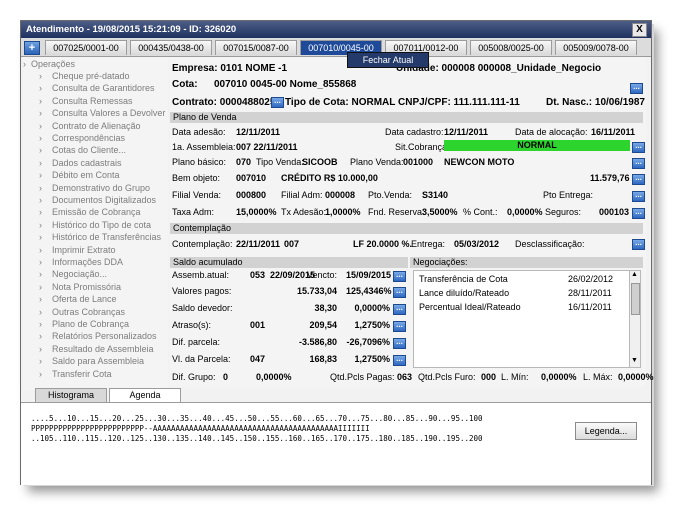  What do you see at coordinates (320, 162) in the screenshot?
I see `tipo-venda-value: SICOOB` at bounding box center [320, 162].